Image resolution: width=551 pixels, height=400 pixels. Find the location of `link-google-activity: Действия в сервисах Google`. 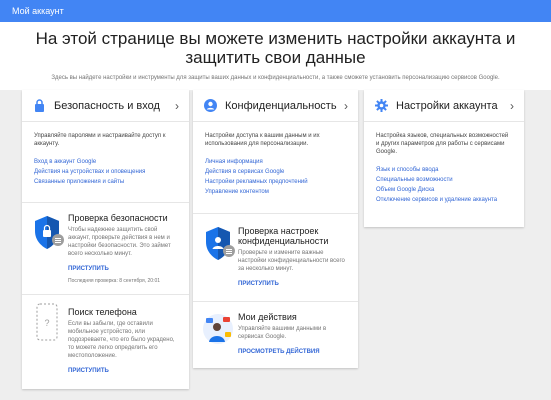

link-google-activity: Действия в сервисах Google is located at coordinates (275, 172).